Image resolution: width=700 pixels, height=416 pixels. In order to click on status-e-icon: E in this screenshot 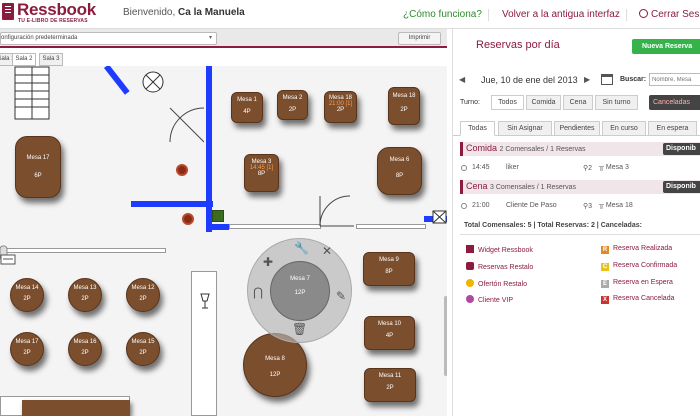, I will do `click(605, 284)`.